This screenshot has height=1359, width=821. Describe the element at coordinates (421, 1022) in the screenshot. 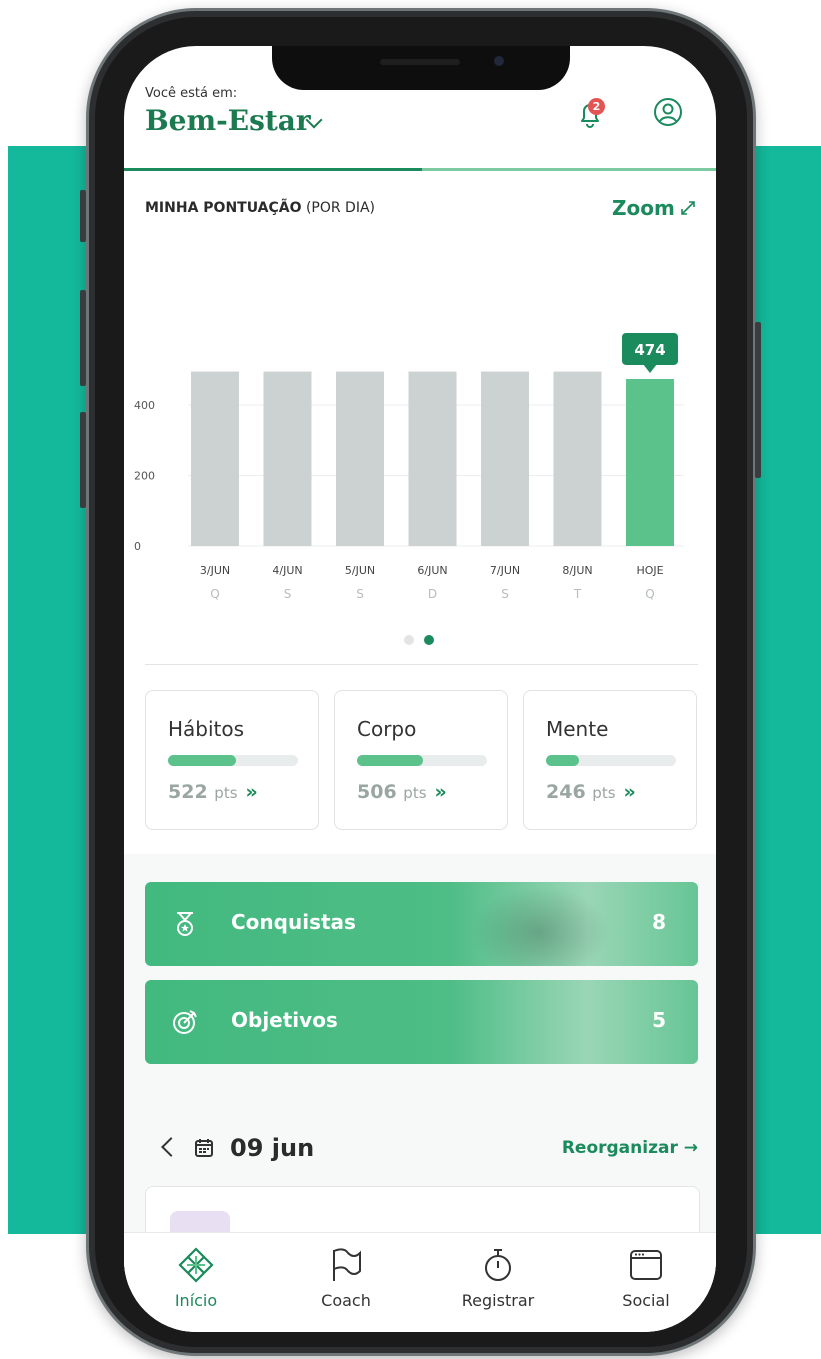

I see `objetivos-banner: Objetivos 5` at that location.